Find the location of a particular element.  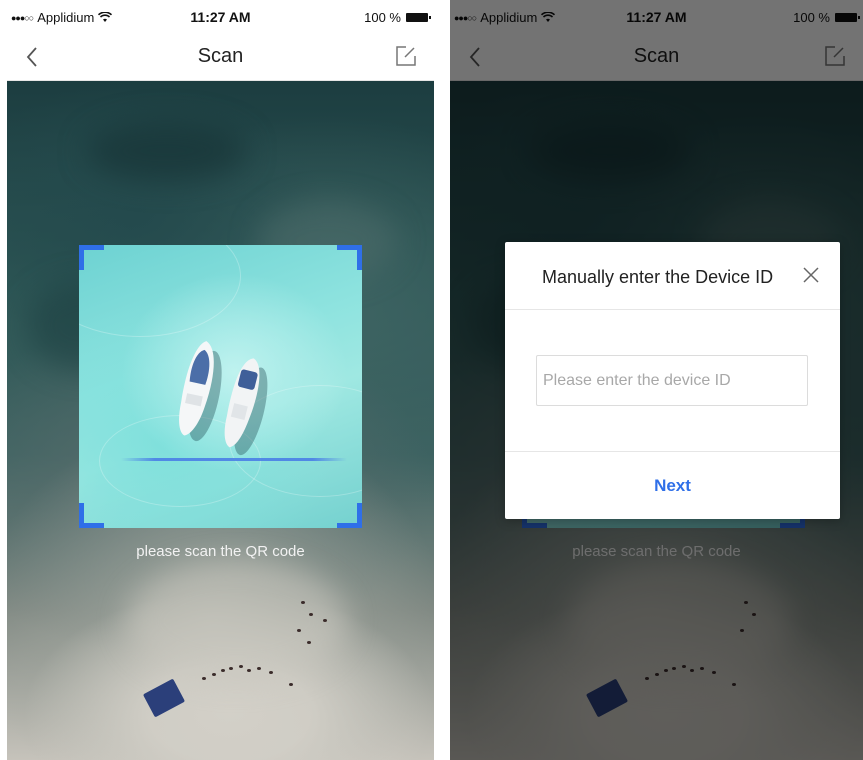

frame-corner-bottom-left is located at coordinates (91, 515).